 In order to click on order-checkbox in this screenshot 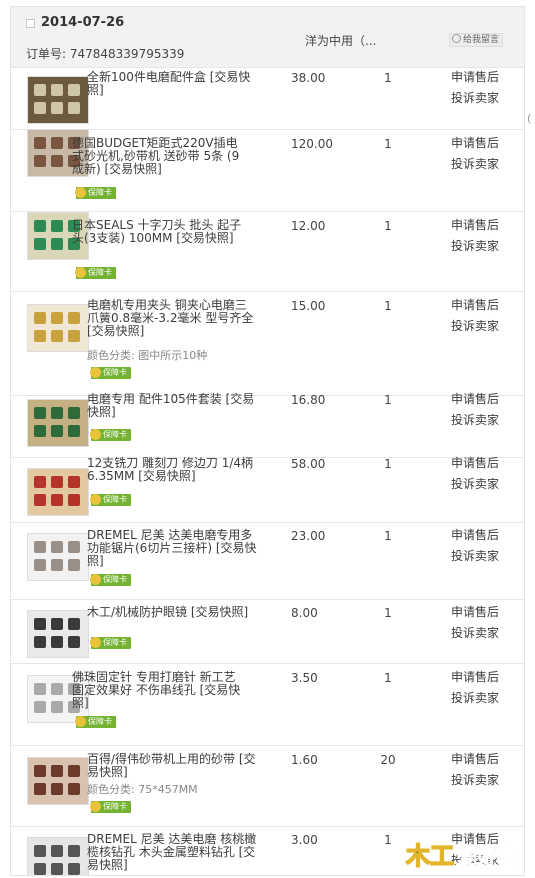, I will do `click(30, 23)`.